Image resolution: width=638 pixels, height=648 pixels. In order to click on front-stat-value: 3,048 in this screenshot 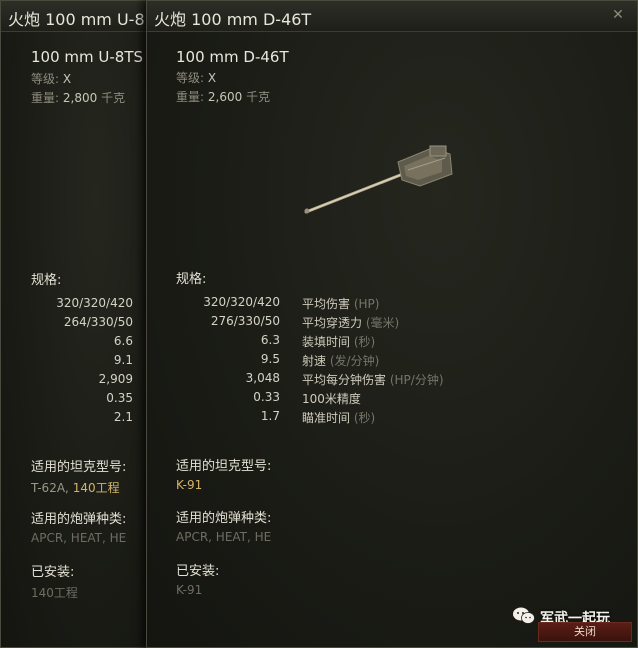, I will do `click(262, 378)`.